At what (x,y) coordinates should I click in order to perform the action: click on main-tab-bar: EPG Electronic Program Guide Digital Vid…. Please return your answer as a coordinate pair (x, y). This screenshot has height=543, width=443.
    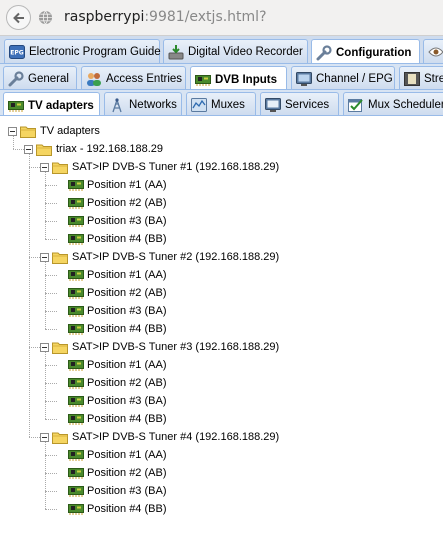
    Looking at the image, I should click on (221, 50).